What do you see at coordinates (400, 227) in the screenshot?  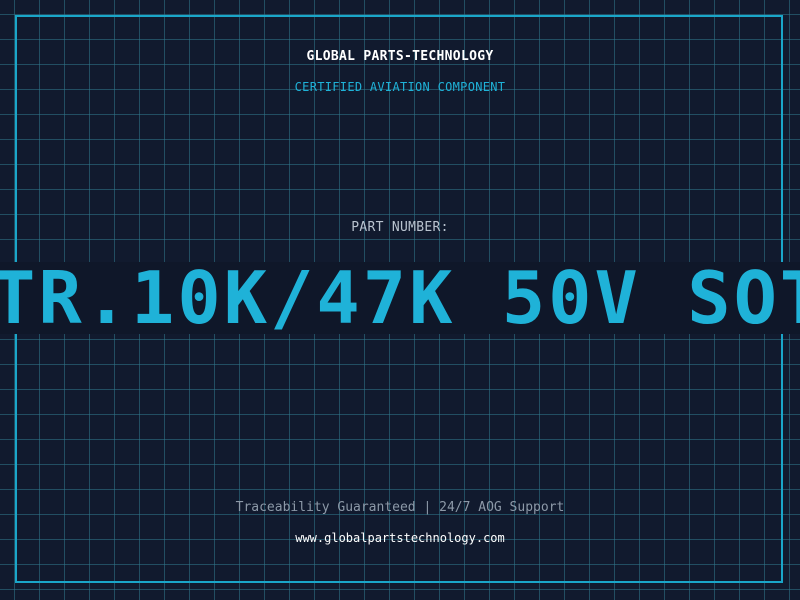 I see `part-number-label: PART NUMBER:` at bounding box center [400, 227].